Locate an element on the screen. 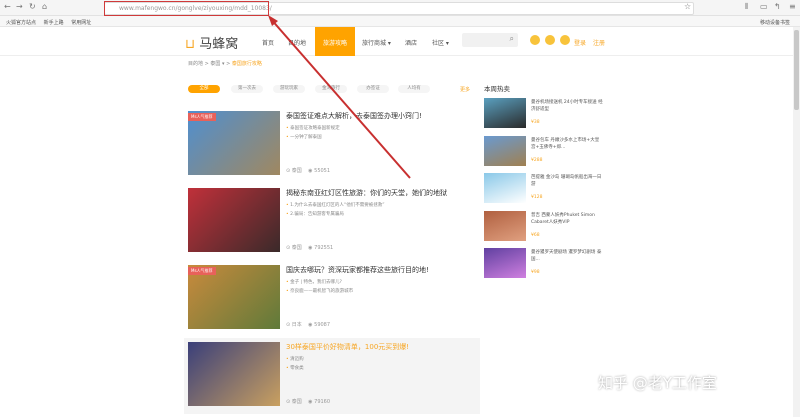 This screenshot has height=417, width=800. nav-community: 社区 ▾ is located at coordinates (440, 42).